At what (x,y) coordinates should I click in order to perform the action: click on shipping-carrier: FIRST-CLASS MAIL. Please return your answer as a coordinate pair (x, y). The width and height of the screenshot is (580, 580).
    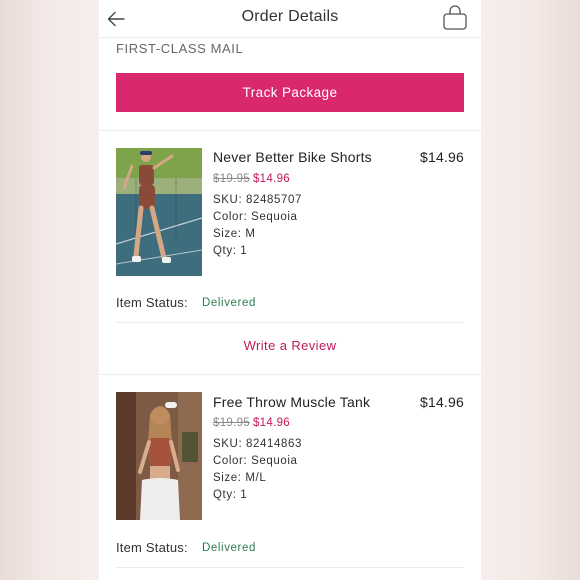
    Looking at the image, I should click on (180, 48).